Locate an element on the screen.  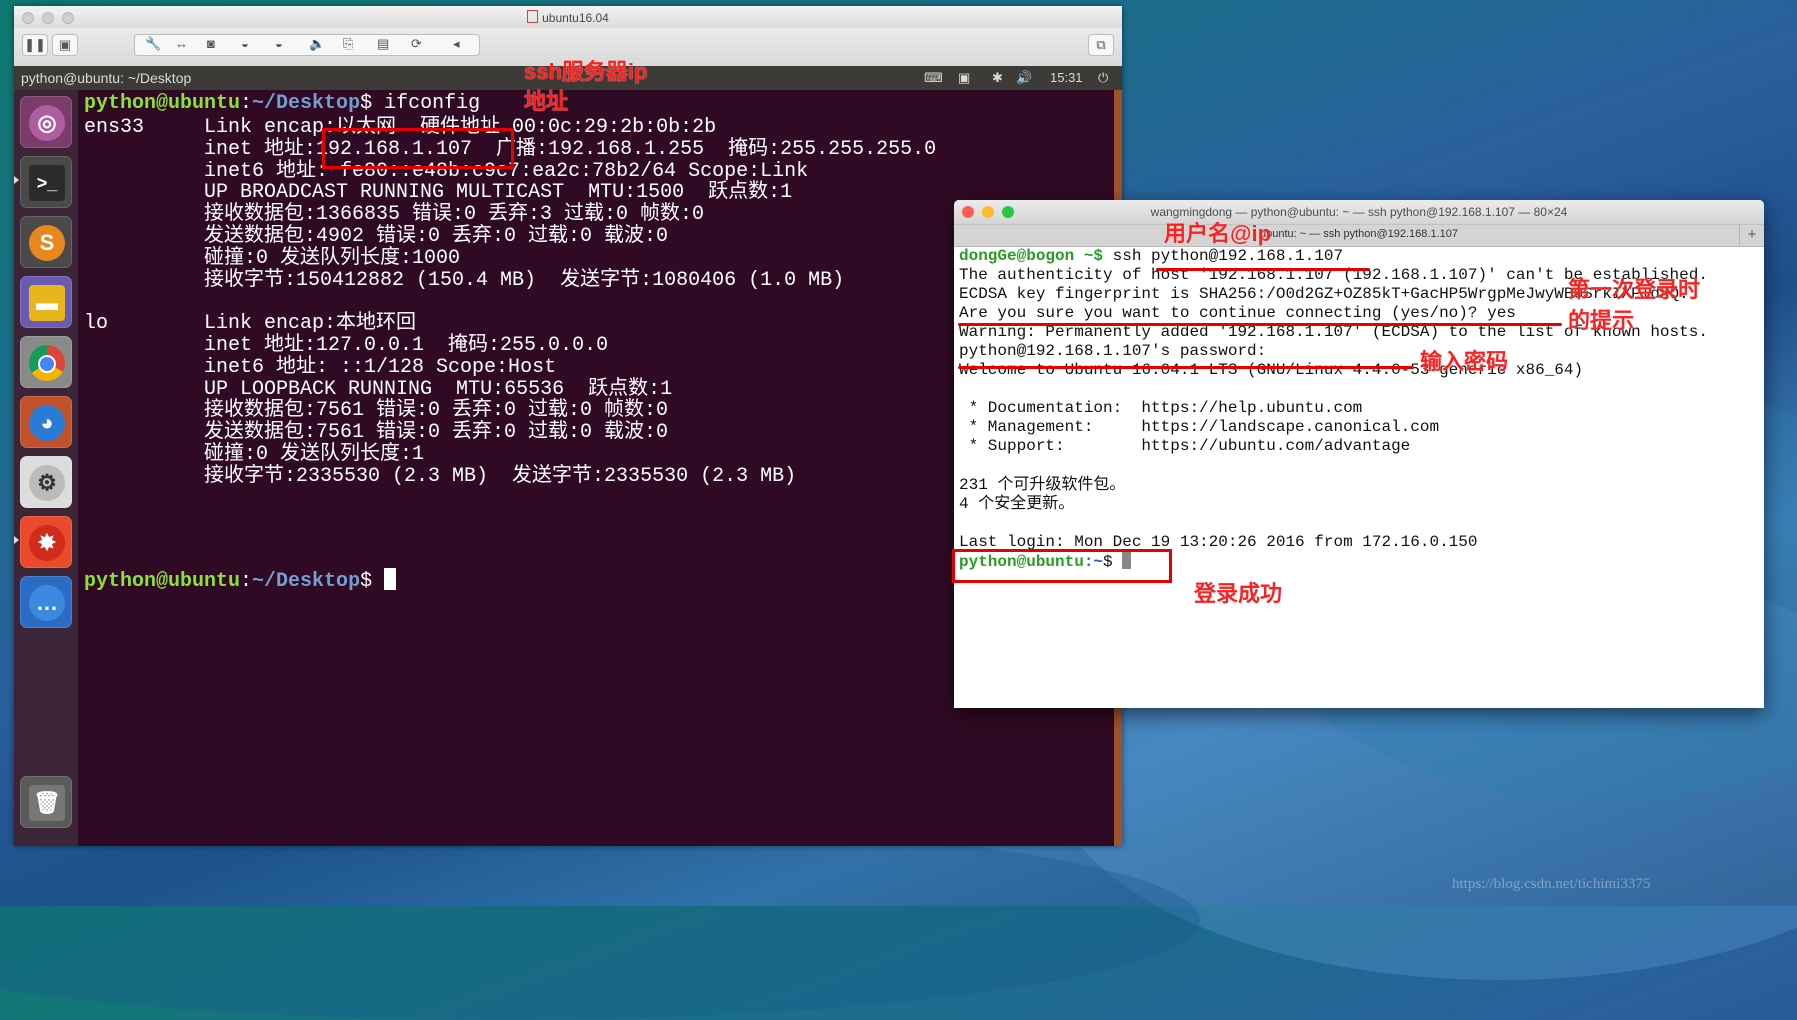
ifconfig-output-line: 接收数据包:1366835 错误:0 丢弃:3 过载:0 帧数:0 is located at coordinates (394, 215).